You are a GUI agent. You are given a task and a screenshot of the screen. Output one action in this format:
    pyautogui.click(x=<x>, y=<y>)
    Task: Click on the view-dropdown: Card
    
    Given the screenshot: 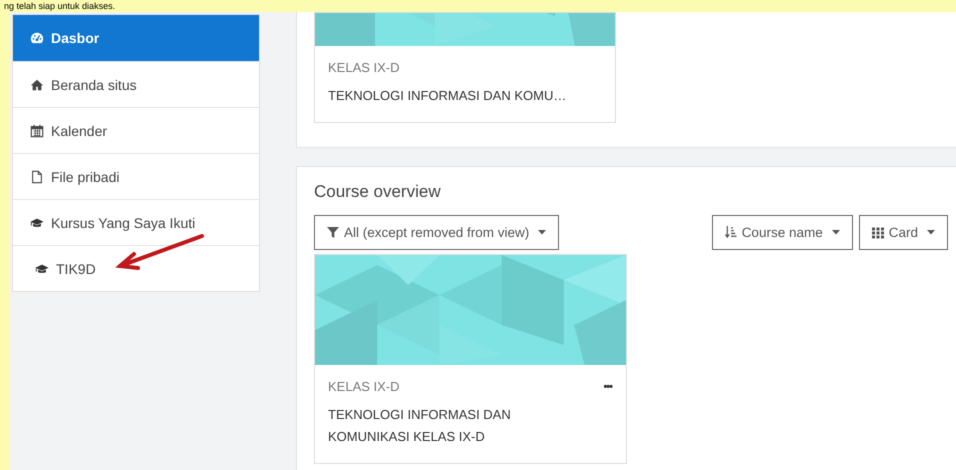 What is the action you would take?
    pyautogui.click(x=903, y=232)
    